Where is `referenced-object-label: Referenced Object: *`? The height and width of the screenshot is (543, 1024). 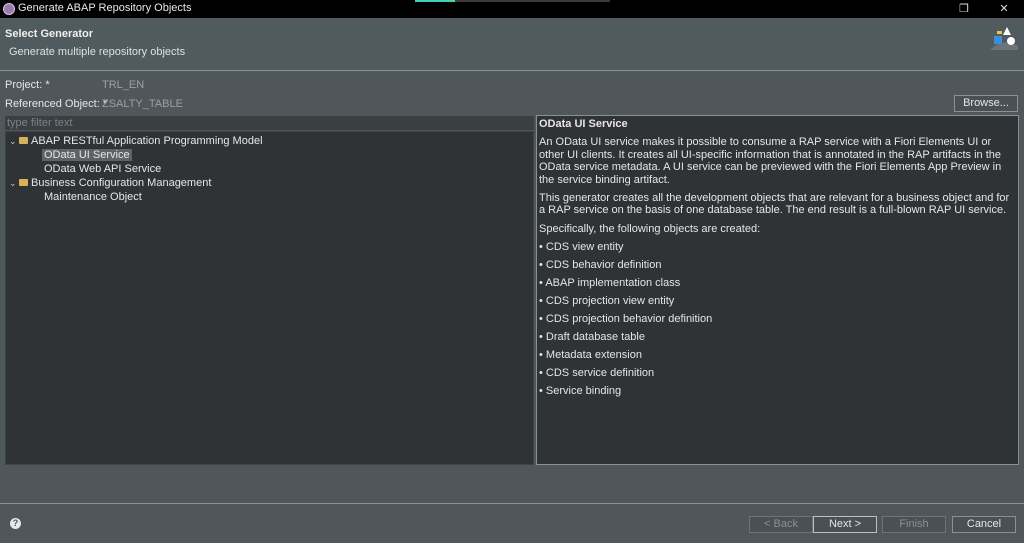
referenced-object-label: Referenced Object: * is located at coordinates (56, 104).